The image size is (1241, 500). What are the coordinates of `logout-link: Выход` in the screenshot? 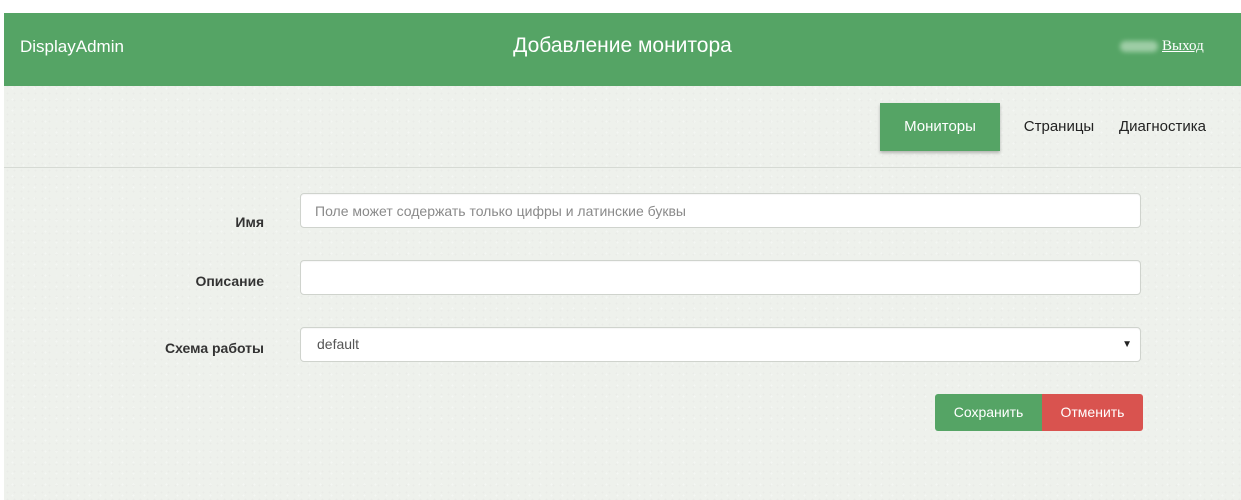 It's located at (1183, 46).